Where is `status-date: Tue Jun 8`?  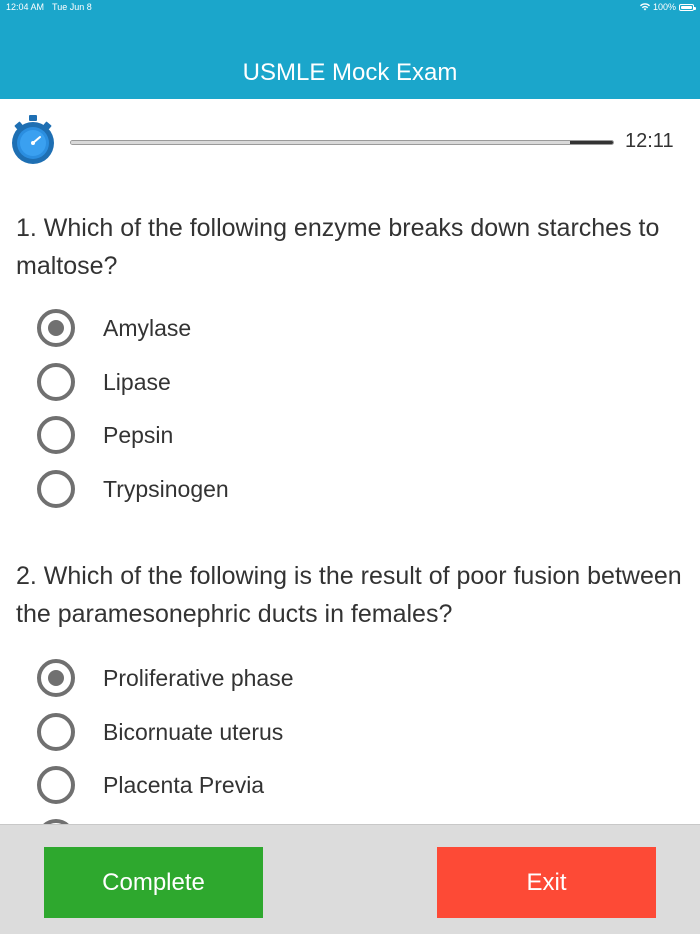
status-date: Tue Jun 8 is located at coordinates (72, 7).